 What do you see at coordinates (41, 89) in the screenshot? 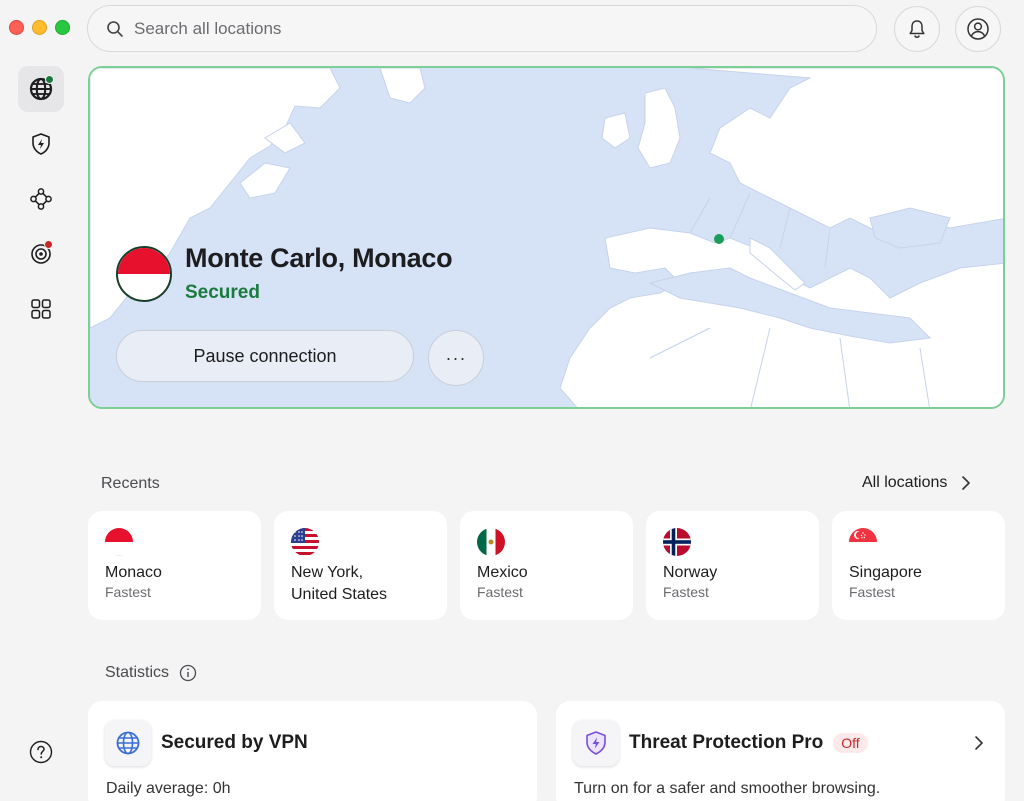
I see `sidebar-item-vpn` at bounding box center [41, 89].